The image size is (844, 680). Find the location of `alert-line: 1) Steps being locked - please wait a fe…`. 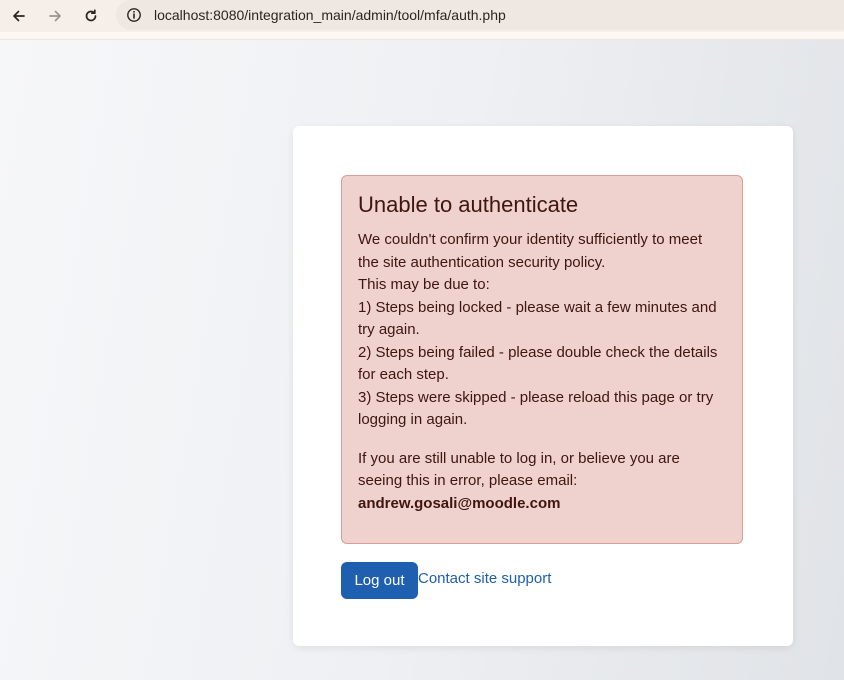

alert-line: 1) Steps being locked - please wait a fe… is located at coordinates (537, 318).